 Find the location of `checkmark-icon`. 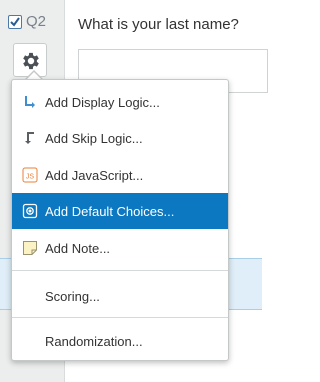

checkmark-icon is located at coordinates (15, 22).